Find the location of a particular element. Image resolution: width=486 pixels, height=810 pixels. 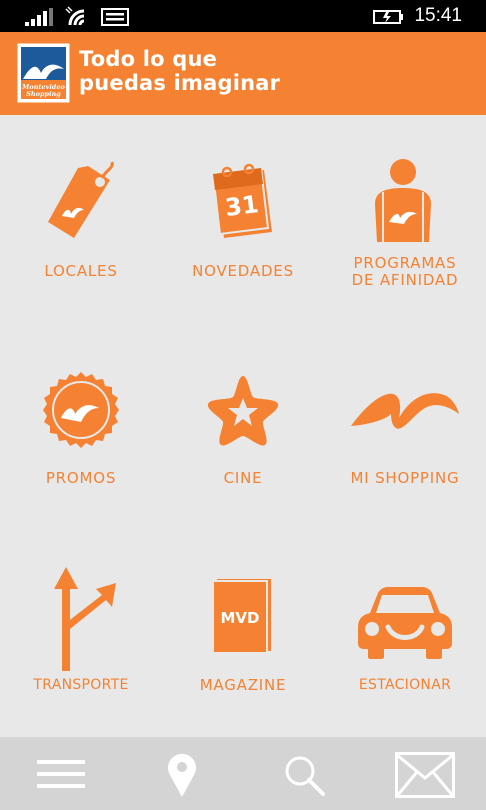

magazine-icon: MVD is located at coordinates (241, 616).